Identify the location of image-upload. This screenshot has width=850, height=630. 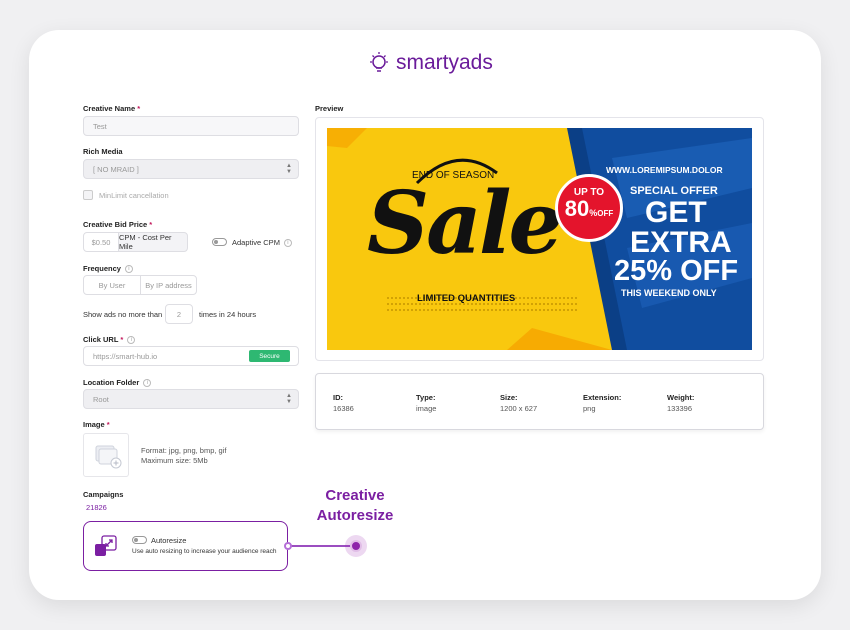
(106, 455).